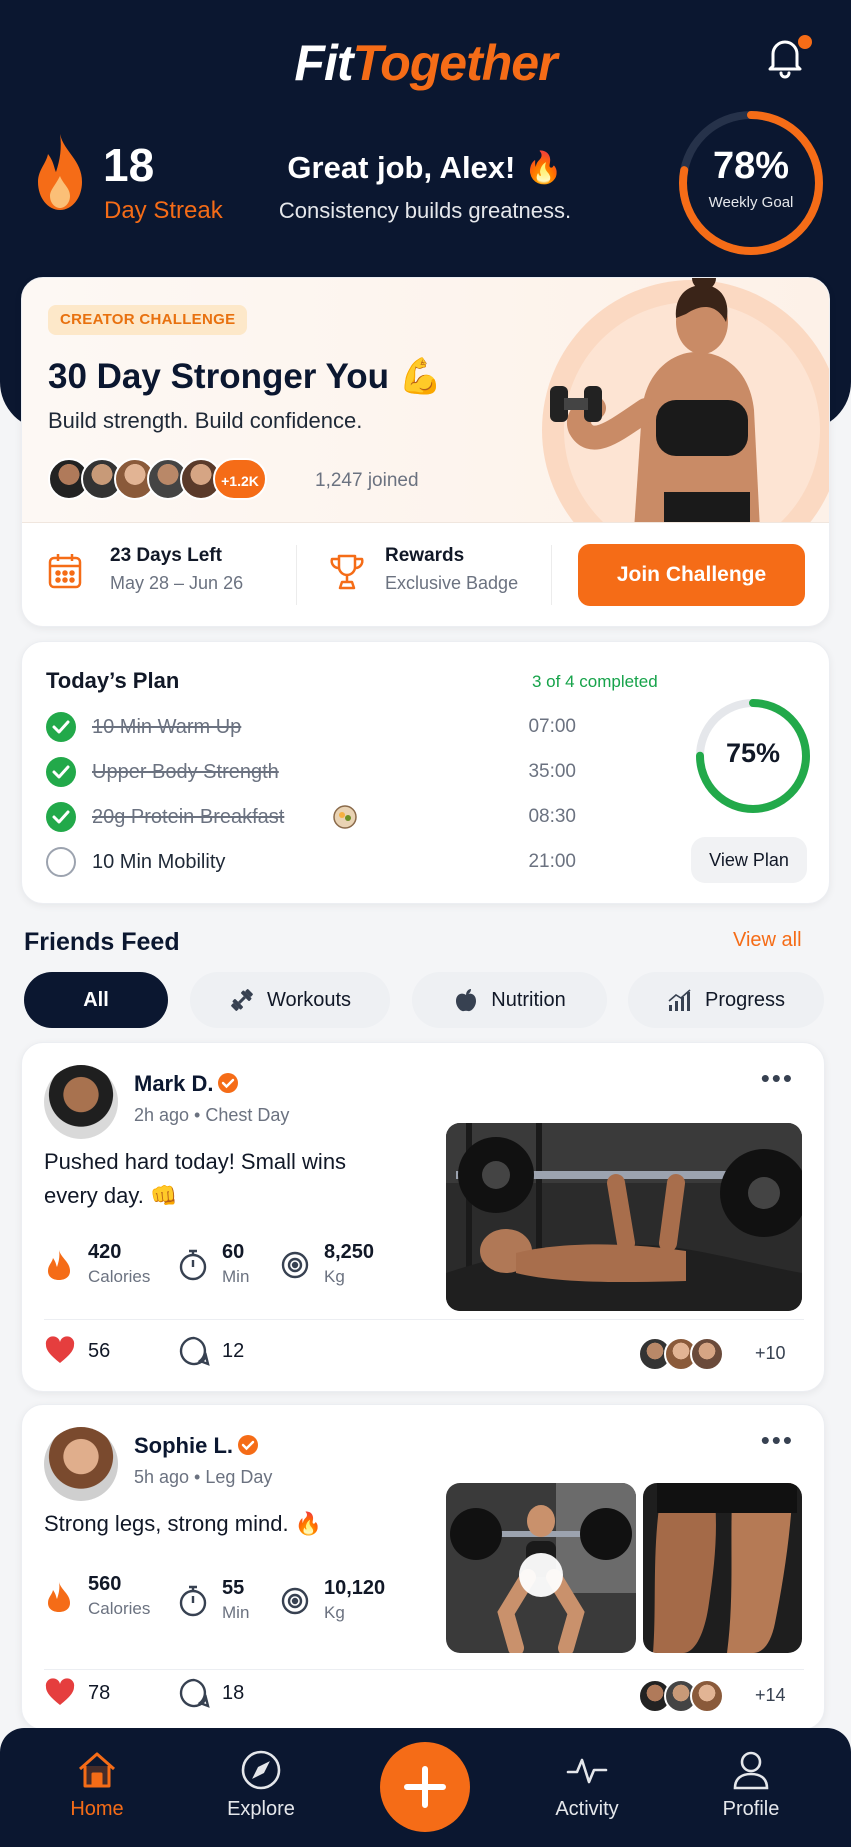 The width and height of the screenshot is (851, 1847). Describe the element at coordinates (193, 1265) in the screenshot. I see `stopwatch-icon` at that location.